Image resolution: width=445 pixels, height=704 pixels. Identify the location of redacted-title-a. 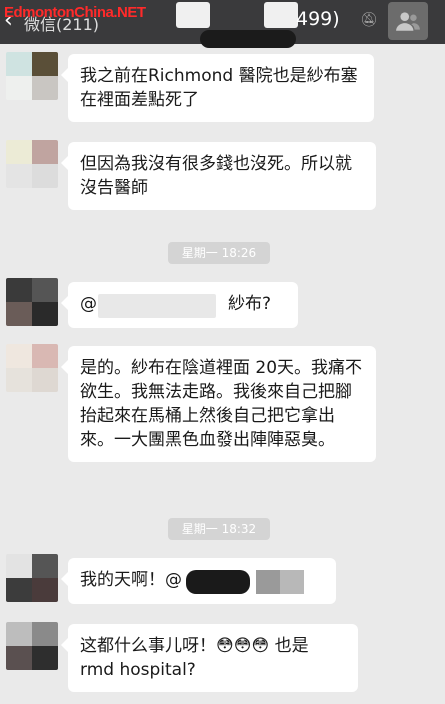
(193, 15).